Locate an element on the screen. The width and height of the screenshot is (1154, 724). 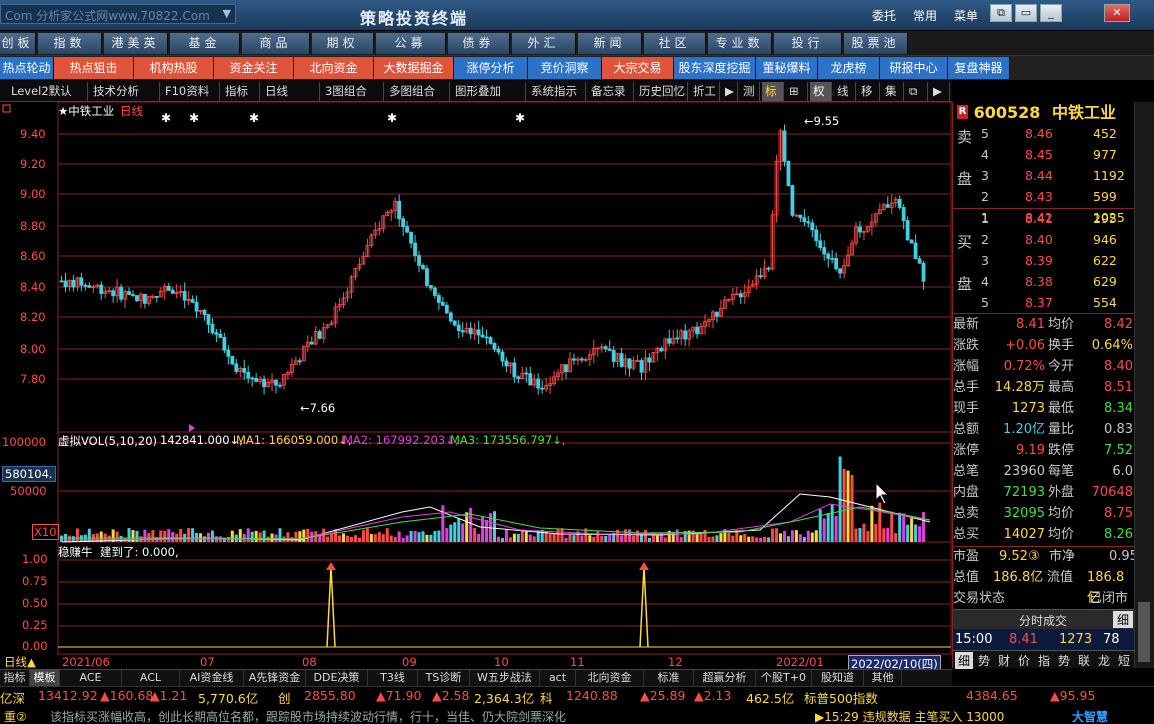
indicator-tab-4: AI资金线 is located at coordinates (212, 678).